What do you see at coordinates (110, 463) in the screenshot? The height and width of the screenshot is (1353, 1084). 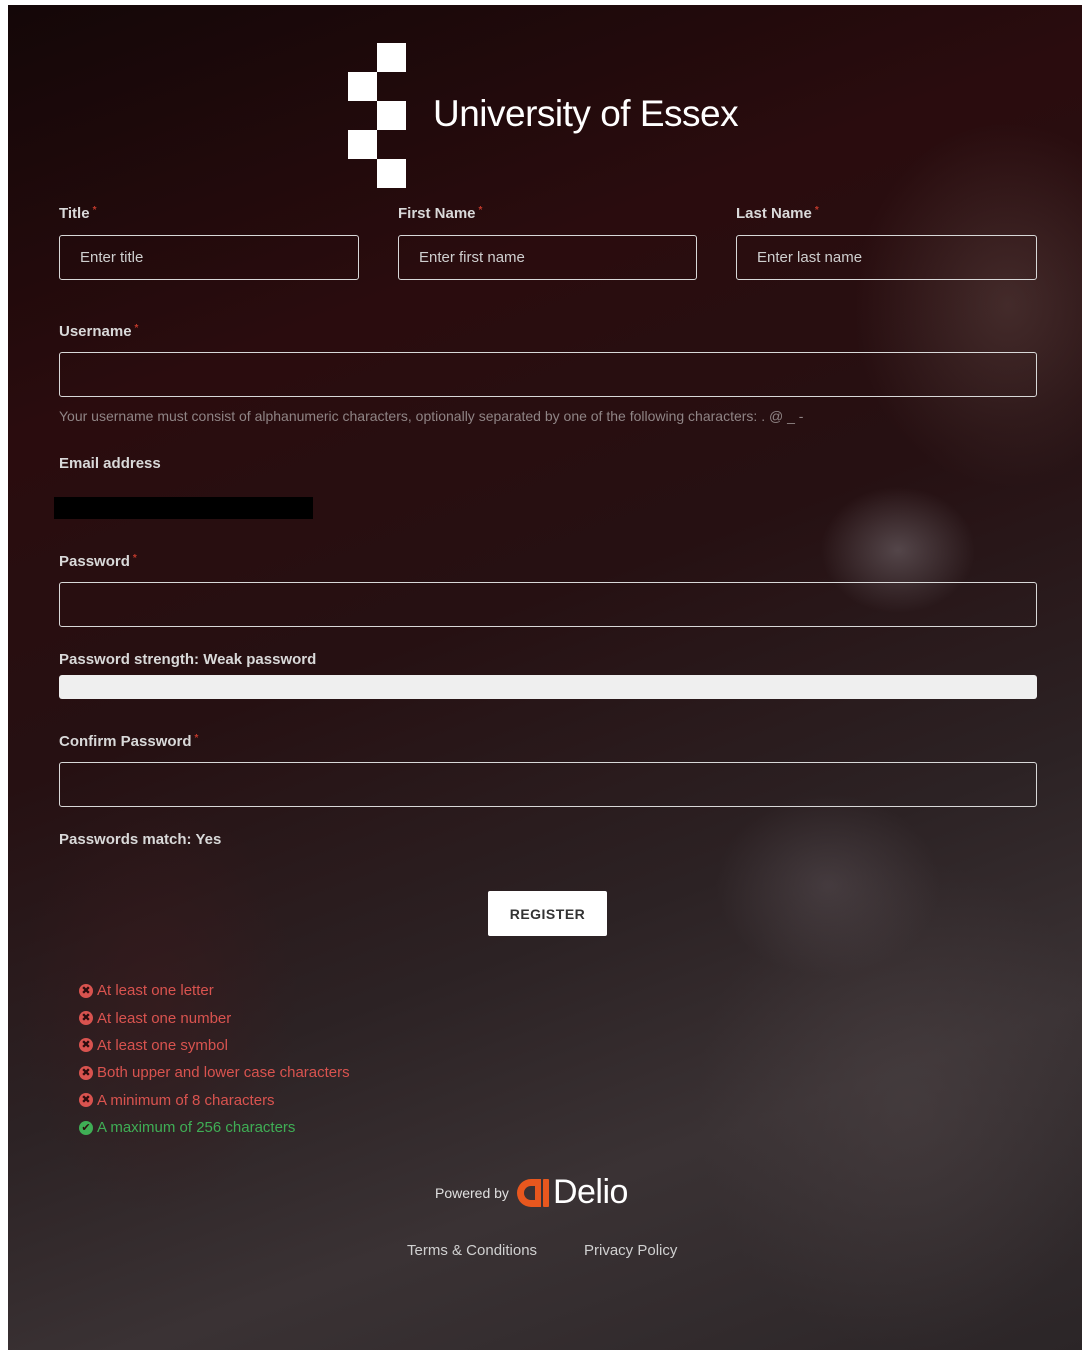 I see `email-label: Email address` at bounding box center [110, 463].